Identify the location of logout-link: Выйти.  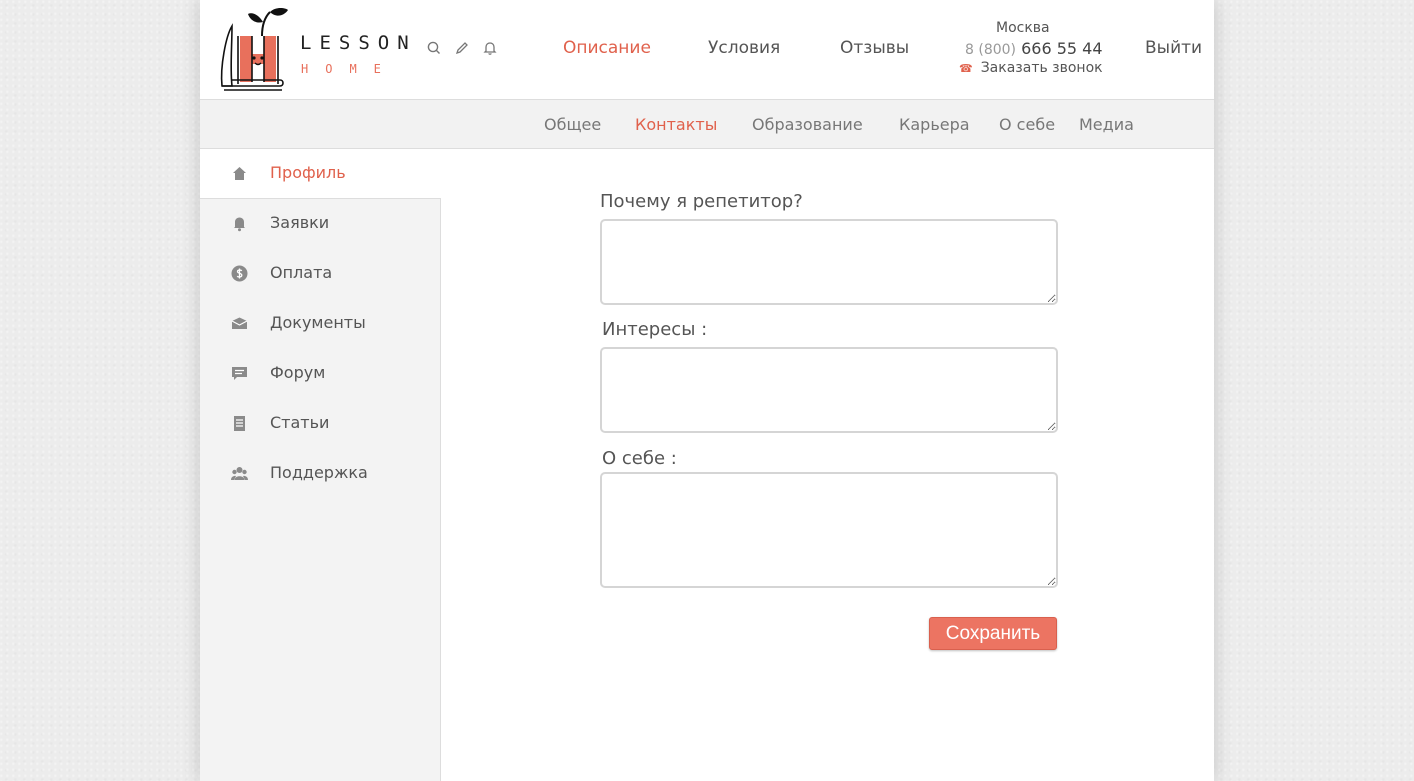
(1173, 48).